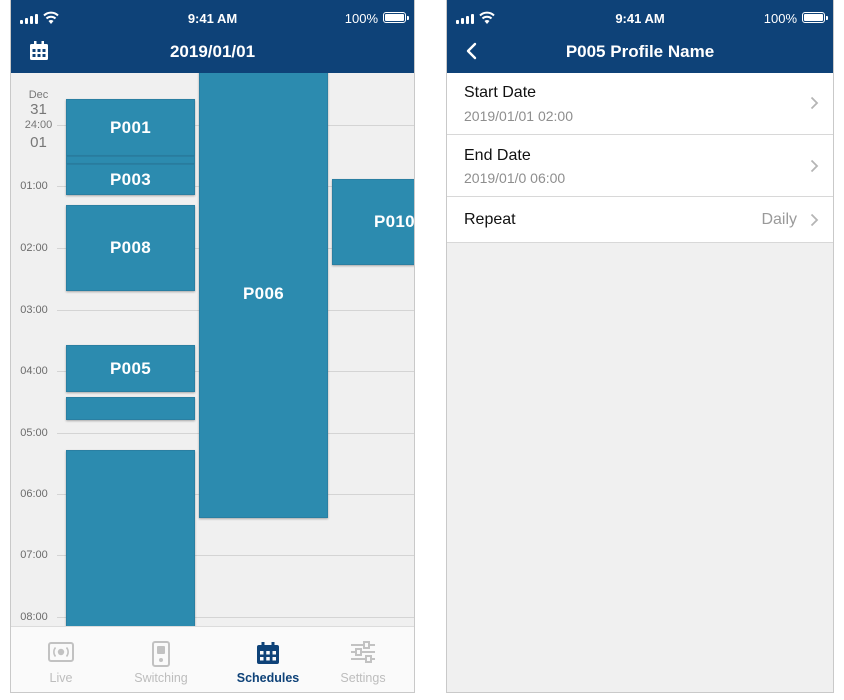  Describe the element at coordinates (61, 678) in the screenshot. I see `tab-live-label: Live` at that location.